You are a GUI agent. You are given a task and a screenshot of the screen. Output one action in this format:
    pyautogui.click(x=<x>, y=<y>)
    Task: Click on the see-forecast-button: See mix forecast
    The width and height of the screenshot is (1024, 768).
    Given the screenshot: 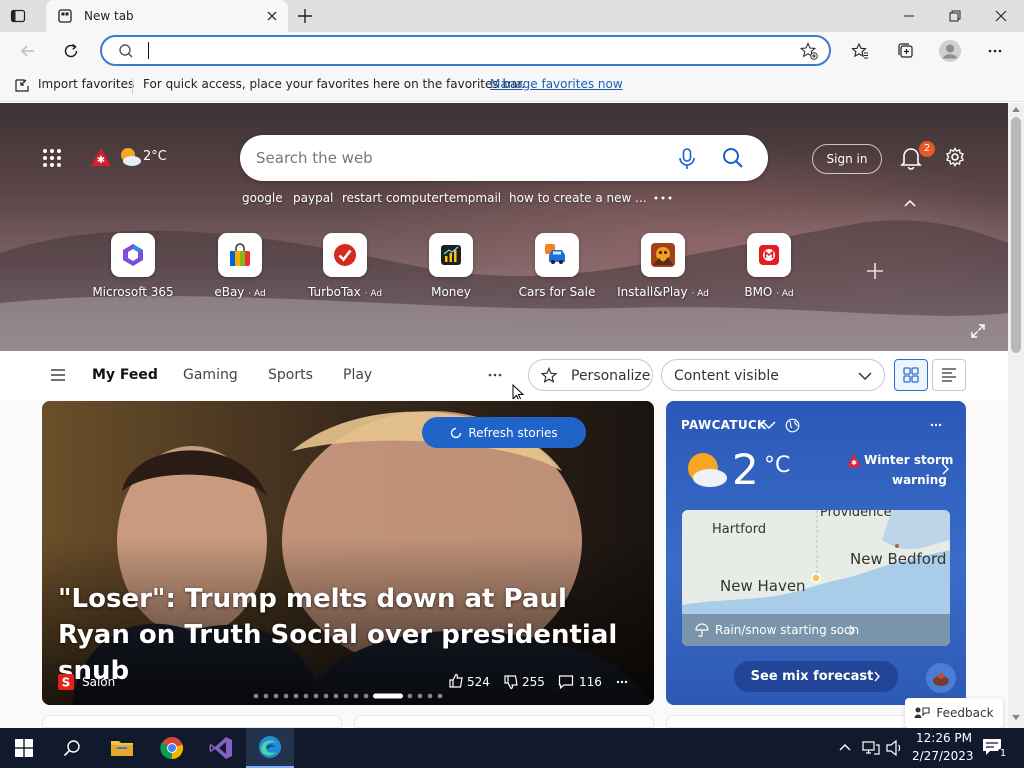 What is the action you would take?
    pyautogui.click(x=816, y=676)
    